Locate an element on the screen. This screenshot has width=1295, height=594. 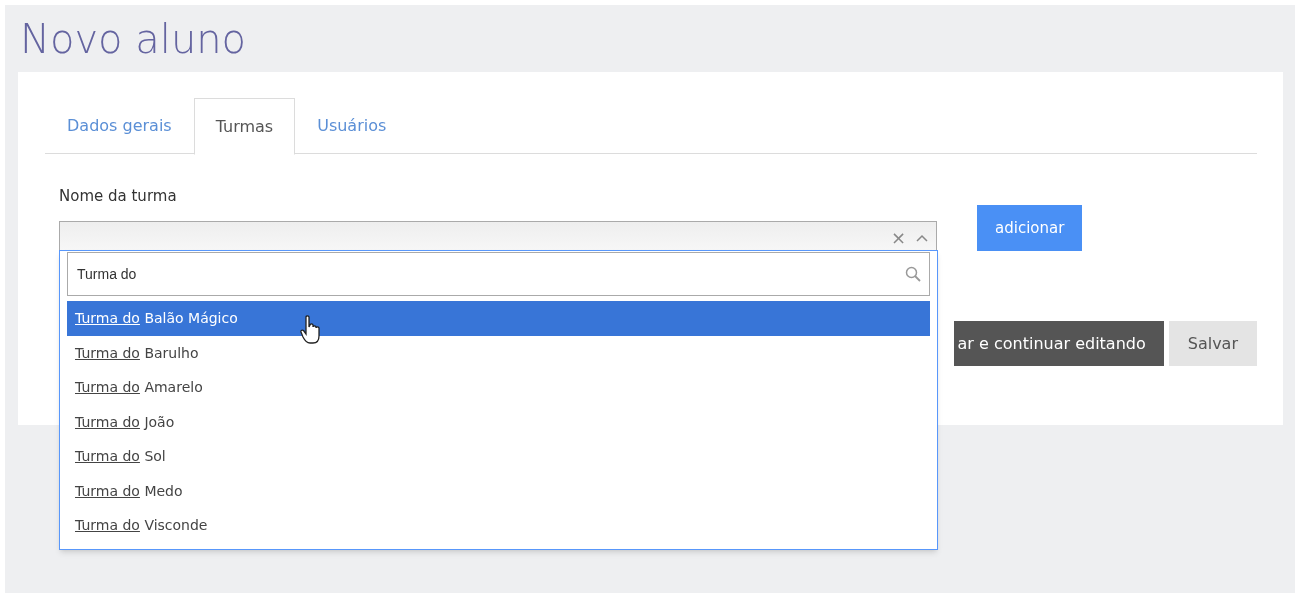
dropdown-option: Turma do Barulho is located at coordinates (498, 352).